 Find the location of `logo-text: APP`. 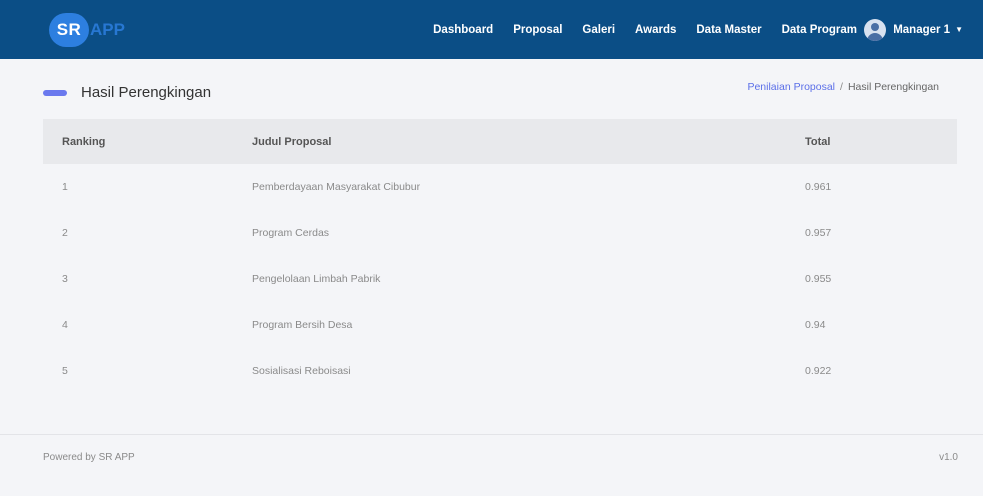

logo-text: APP is located at coordinates (107, 29).